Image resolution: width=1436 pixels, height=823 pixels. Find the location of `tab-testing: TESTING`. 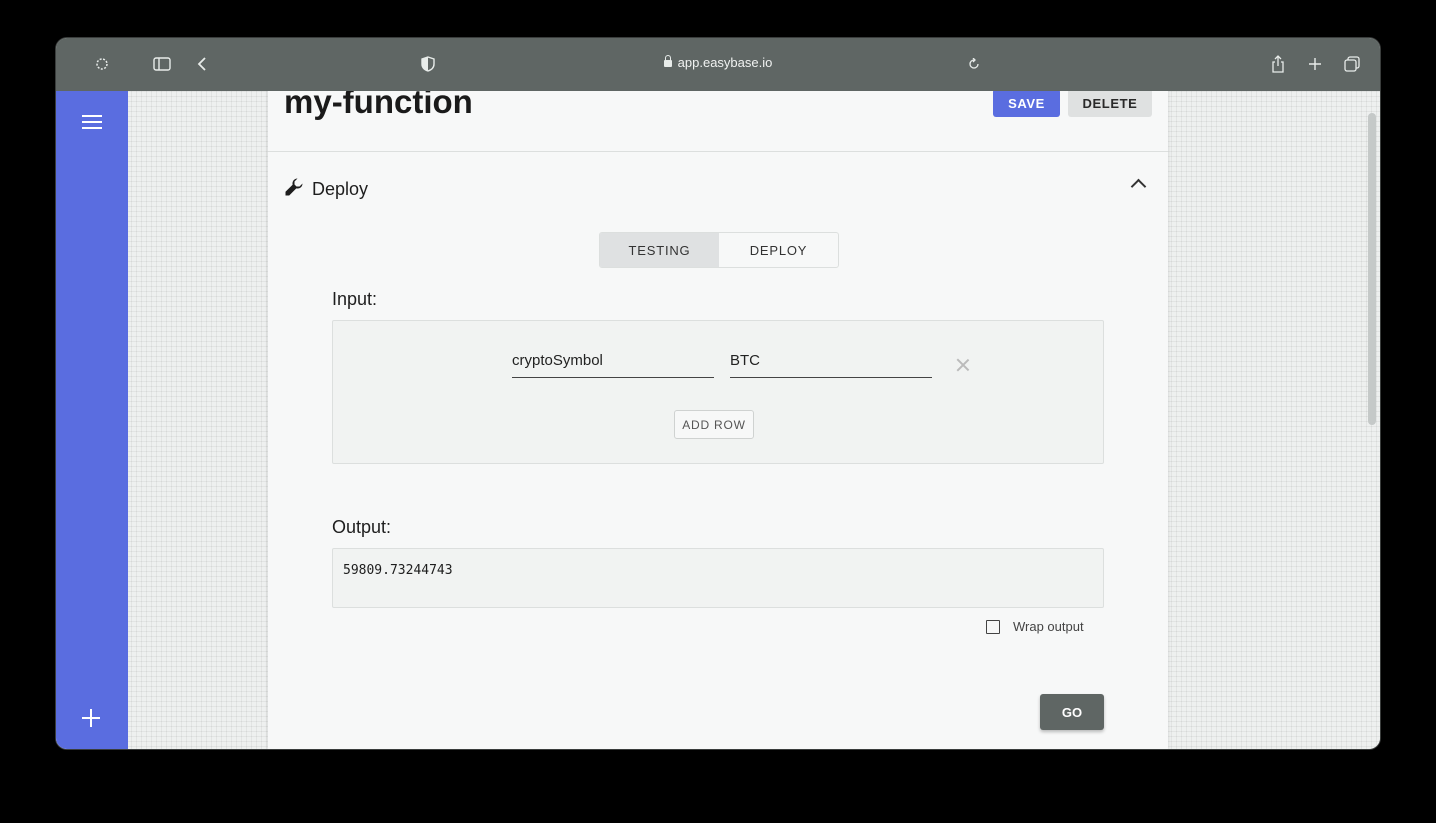

tab-testing: TESTING is located at coordinates (659, 250).